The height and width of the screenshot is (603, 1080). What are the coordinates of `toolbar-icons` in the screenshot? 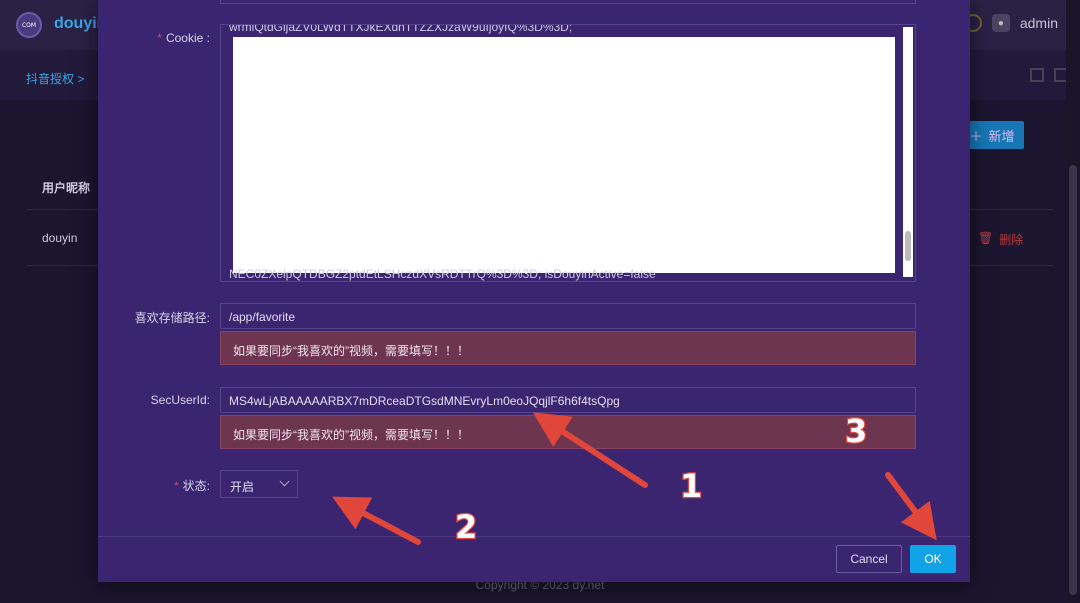 It's located at (1049, 75).